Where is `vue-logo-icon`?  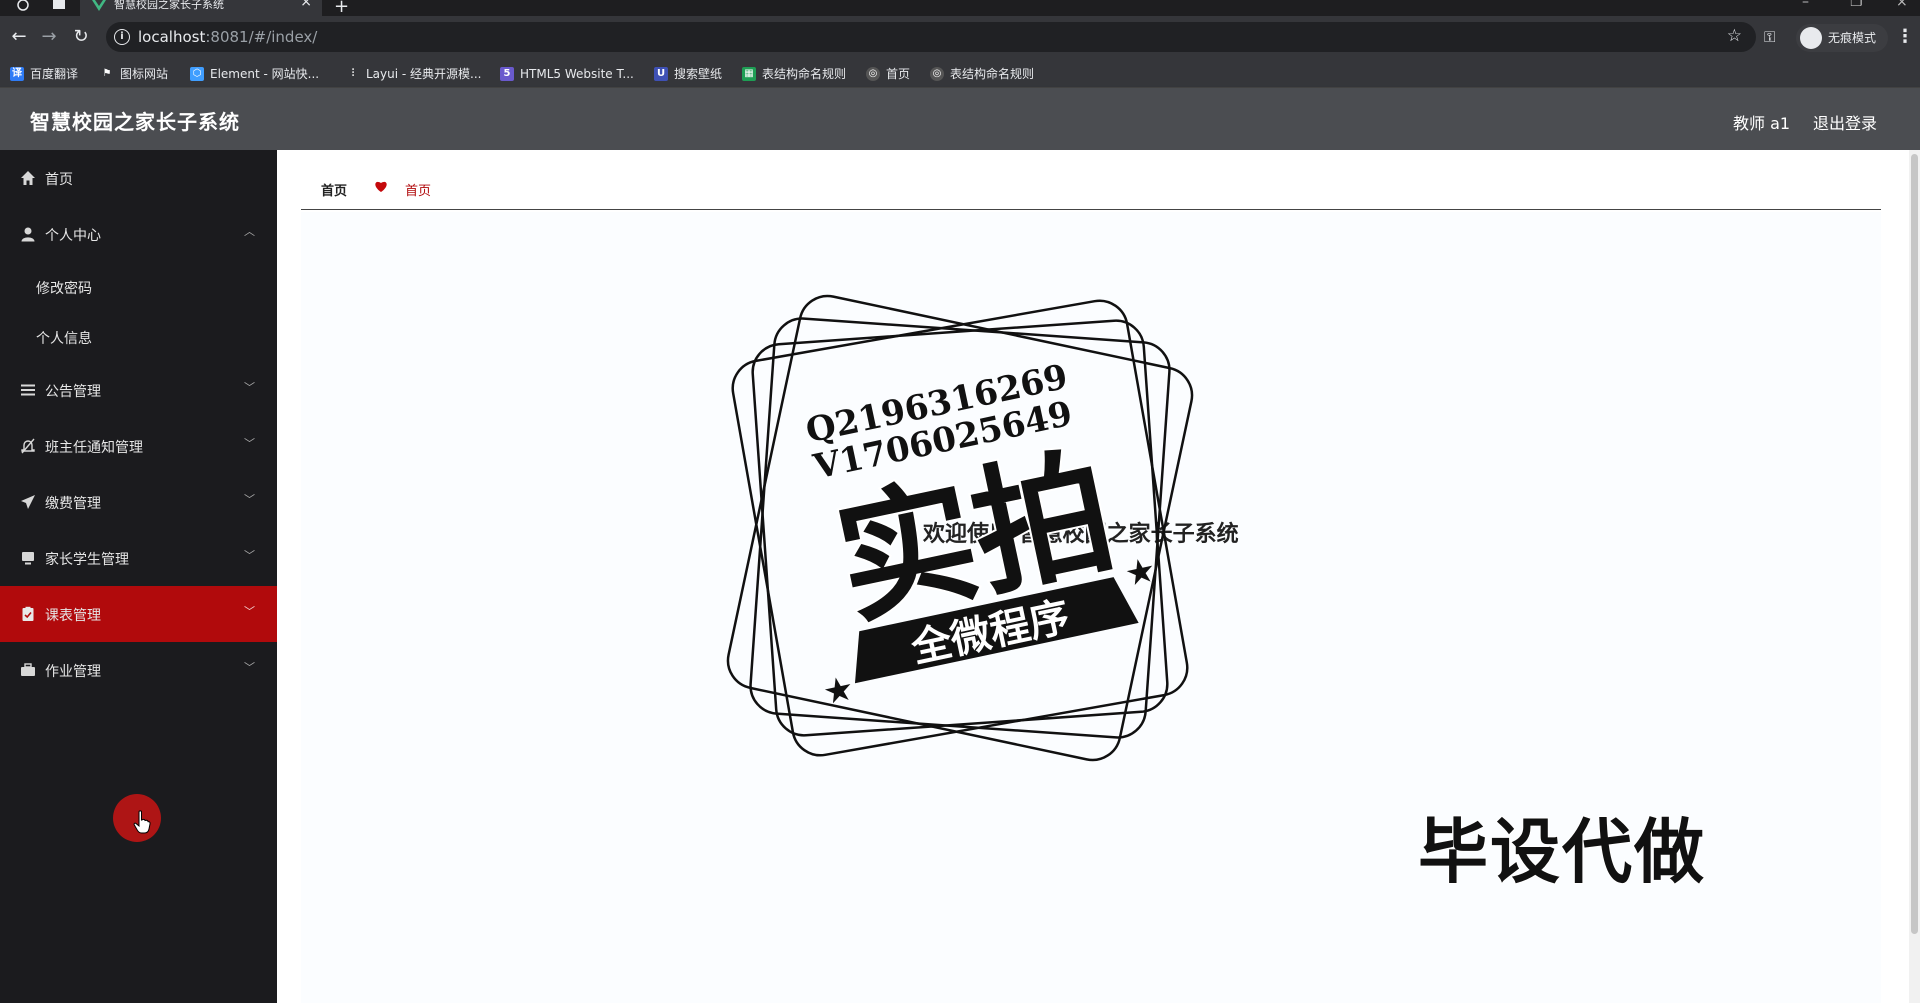
vue-logo-icon is located at coordinates (99, 5).